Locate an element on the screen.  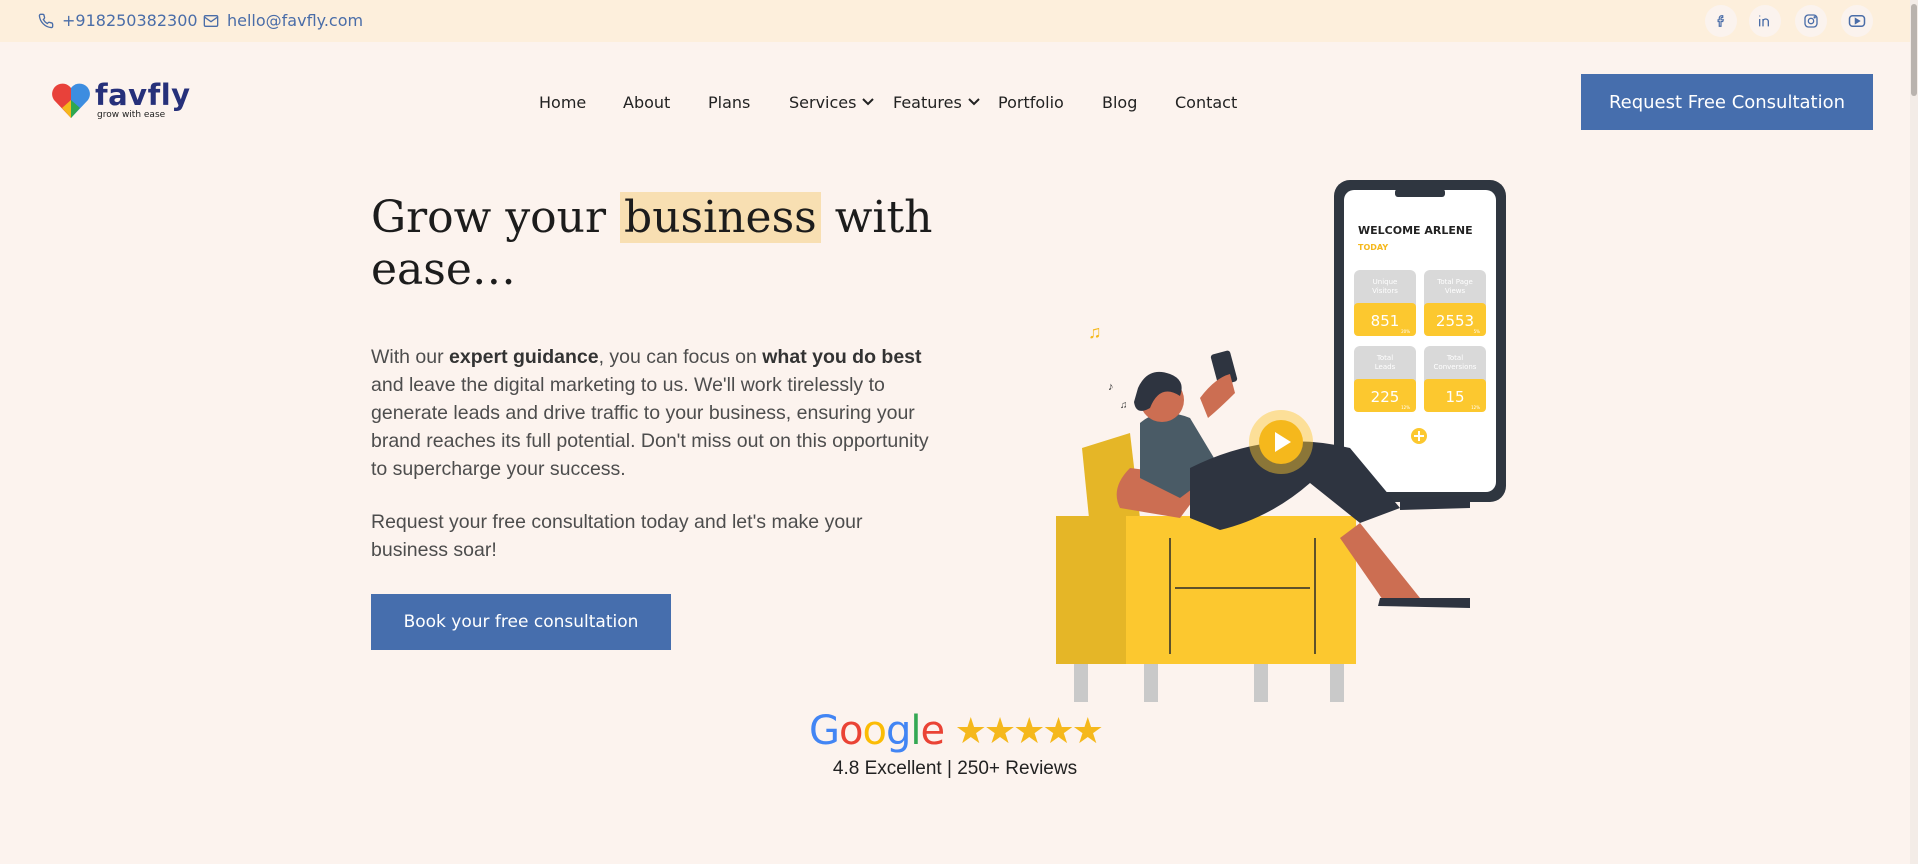
instagram-link is located at coordinates (1811, 21).